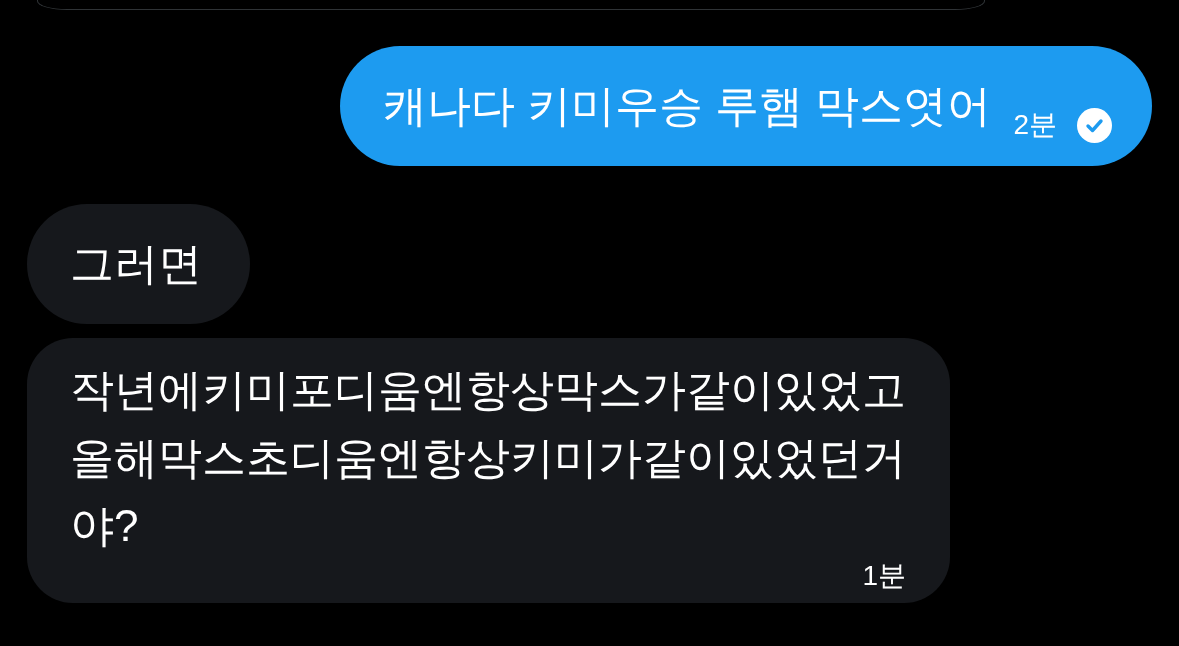  What do you see at coordinates (1035, 125) in the screenshot?
I see `message-time: 2분` at bounding box center [1035, 125].